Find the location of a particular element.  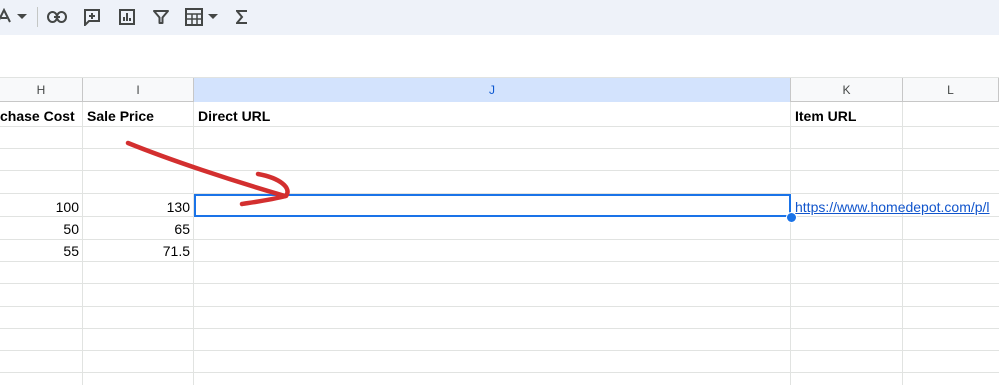

cell-i-row1: 130 is located at coordinates (138, 207).